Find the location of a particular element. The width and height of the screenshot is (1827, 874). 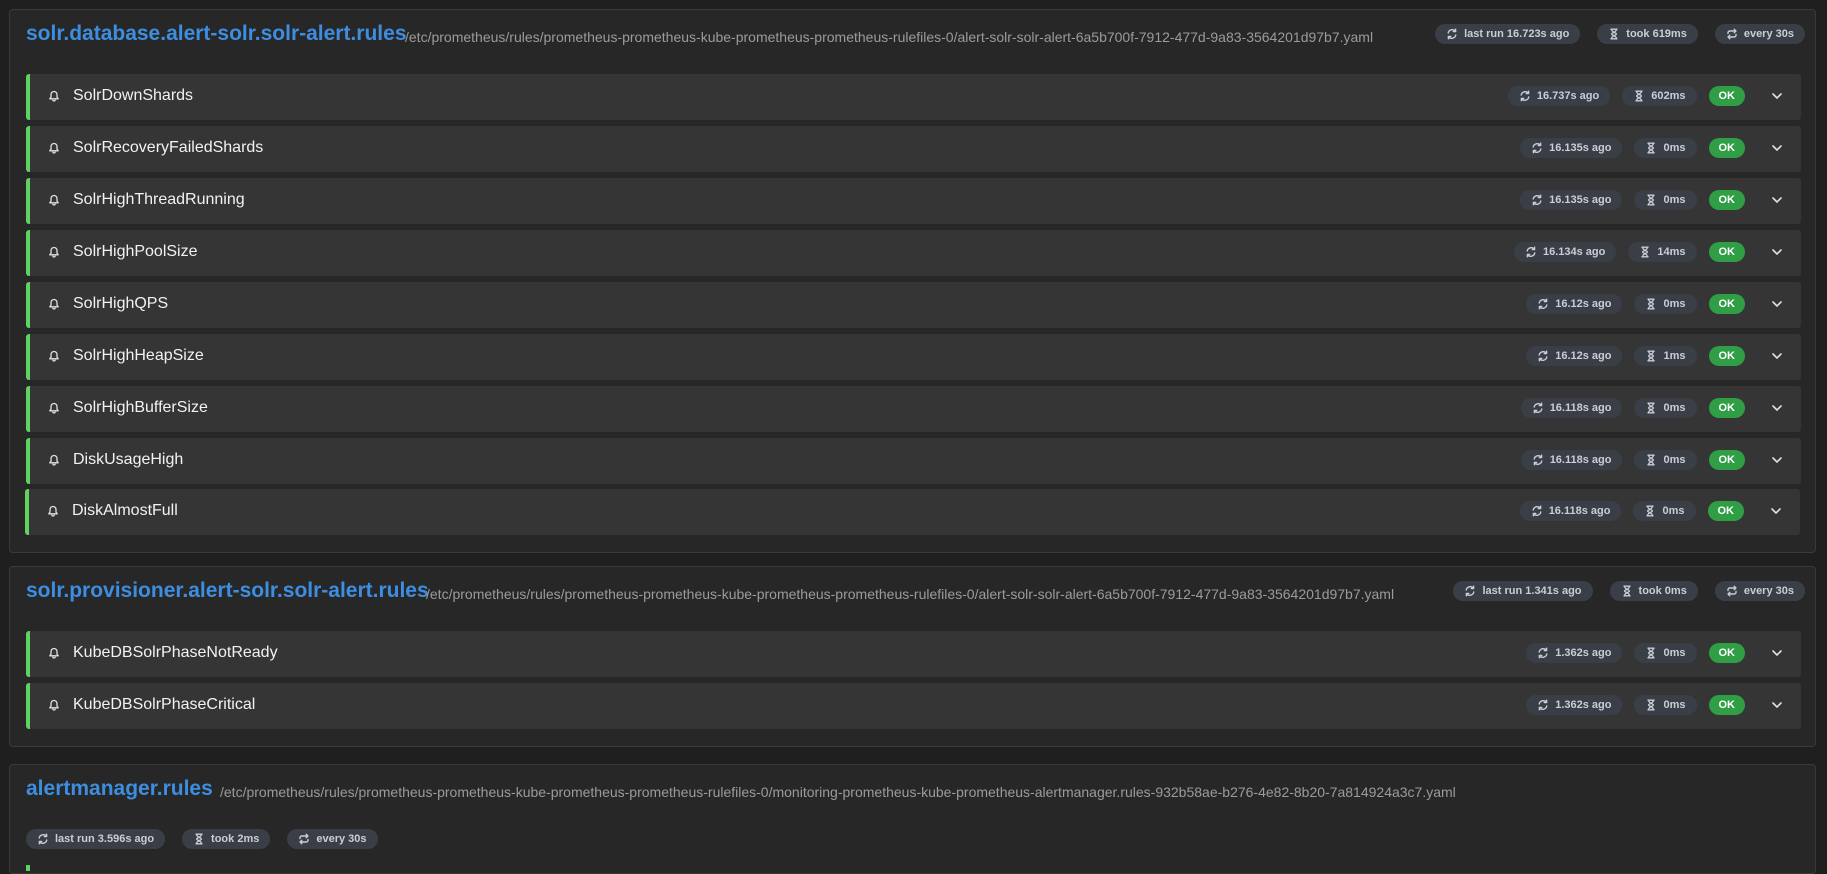

rule-last-eval-badge: 16.134s ago is located at coordinates (1565, 252).